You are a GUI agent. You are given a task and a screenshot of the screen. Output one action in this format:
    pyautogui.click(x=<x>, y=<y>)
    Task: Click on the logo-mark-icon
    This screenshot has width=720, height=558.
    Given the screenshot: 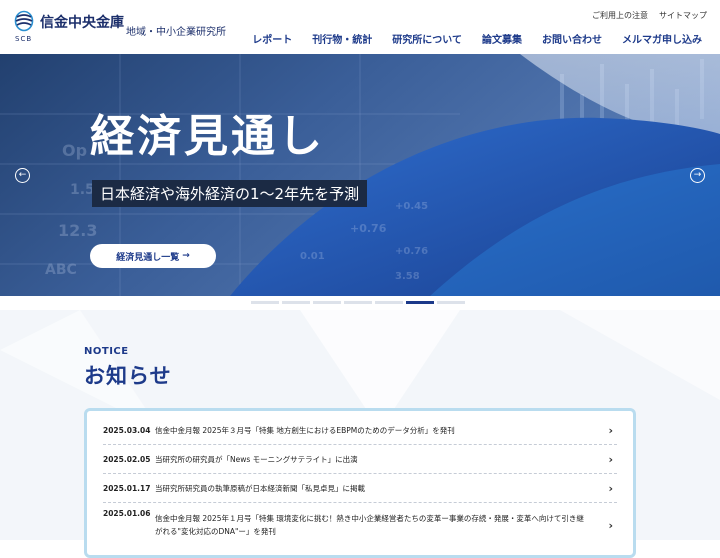 What is the action you would take?
    pyautogui.click(x=24, y=21)
    